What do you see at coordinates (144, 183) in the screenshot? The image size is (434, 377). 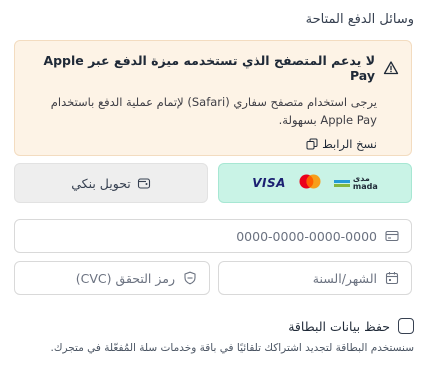 I see `bank-transfer-icon` at bounding box center [144, 183].